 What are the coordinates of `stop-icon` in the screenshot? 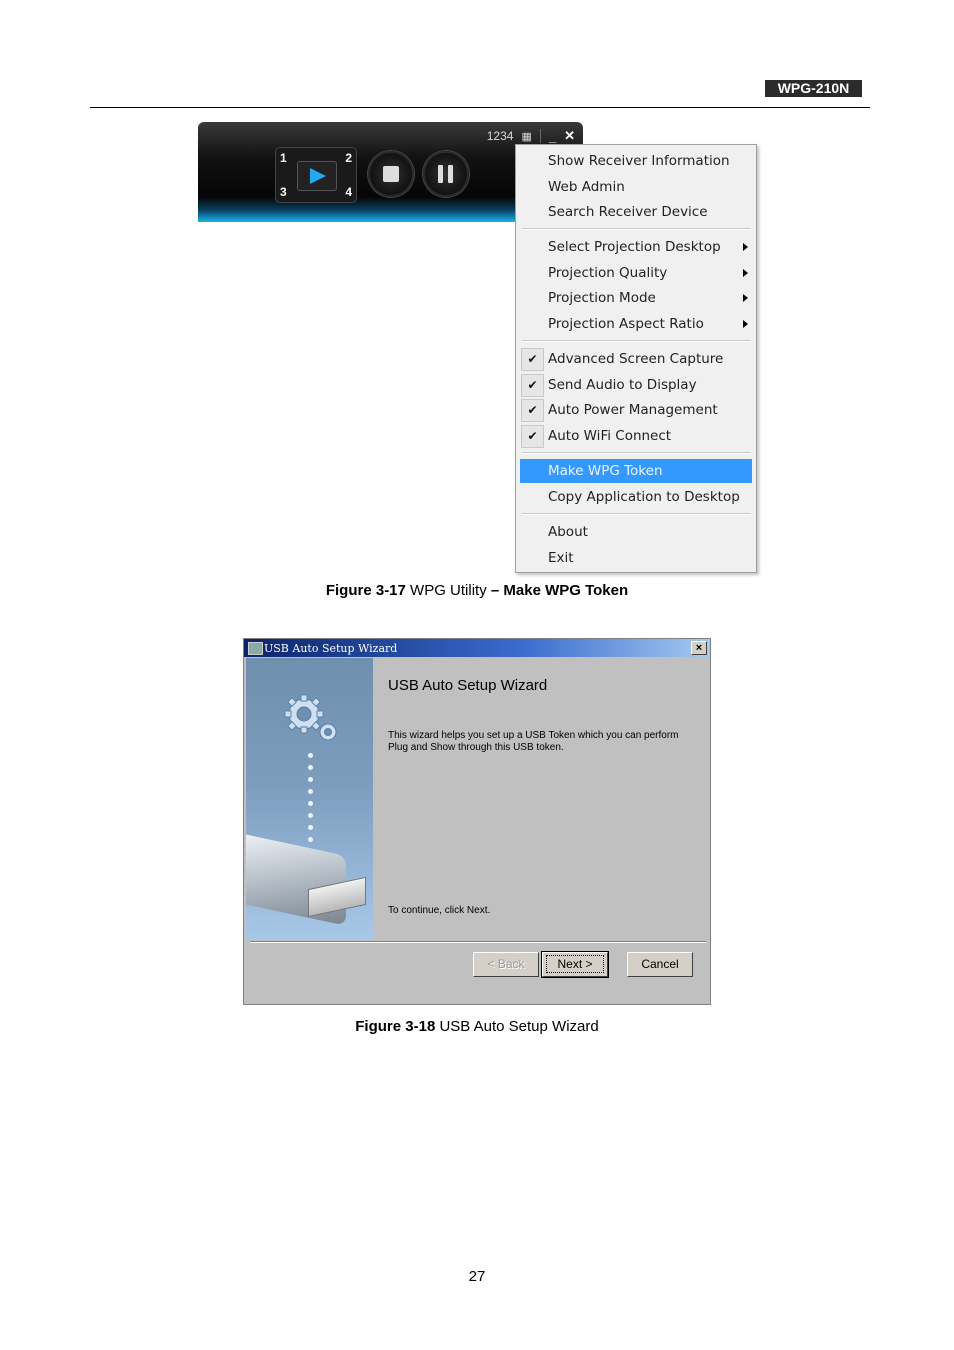 It's located at (391, 174).